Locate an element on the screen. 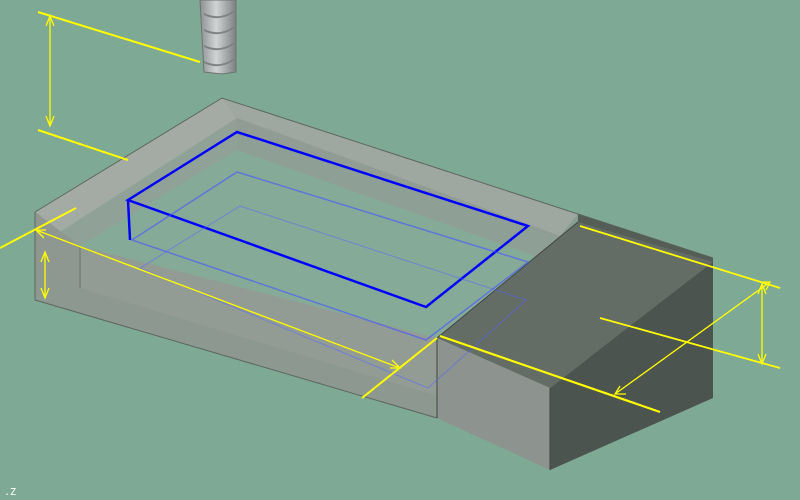  axis-indicator: .Z is located at coordinates (10, 492).